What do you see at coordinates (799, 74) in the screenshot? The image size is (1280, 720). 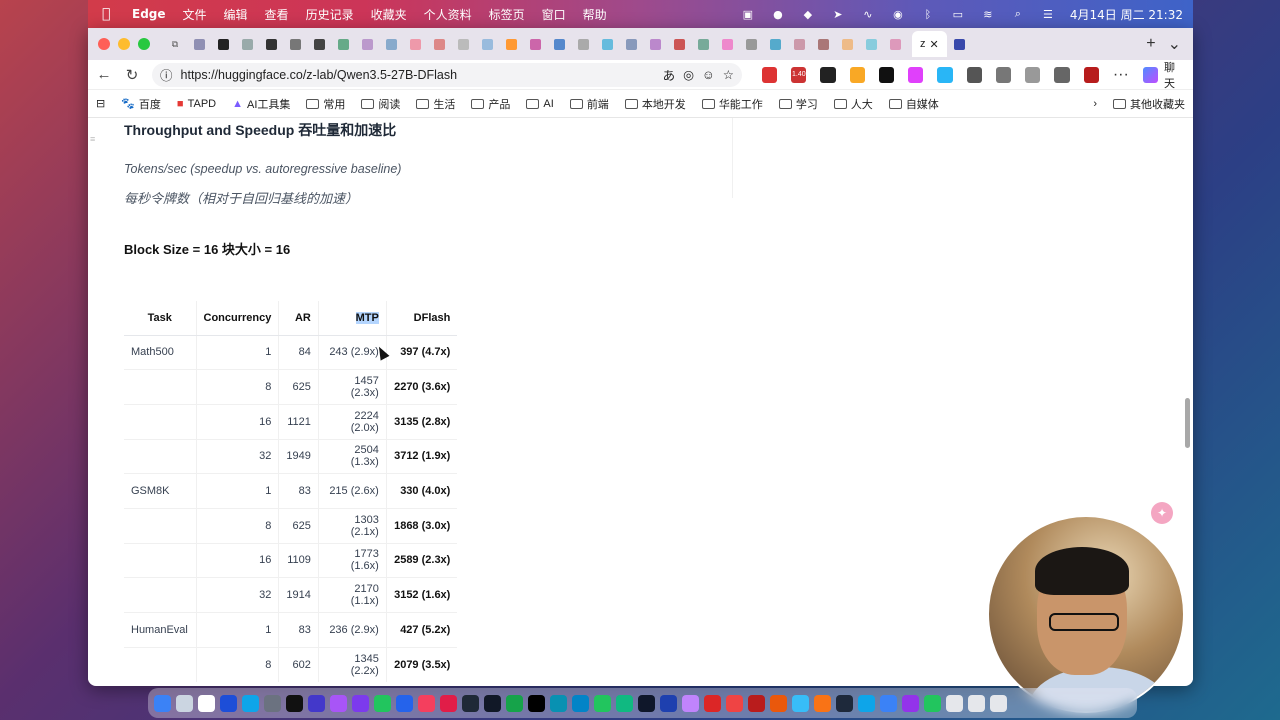 I see `extension-badge-icon: 1.40` at bounding box center [799, 74].